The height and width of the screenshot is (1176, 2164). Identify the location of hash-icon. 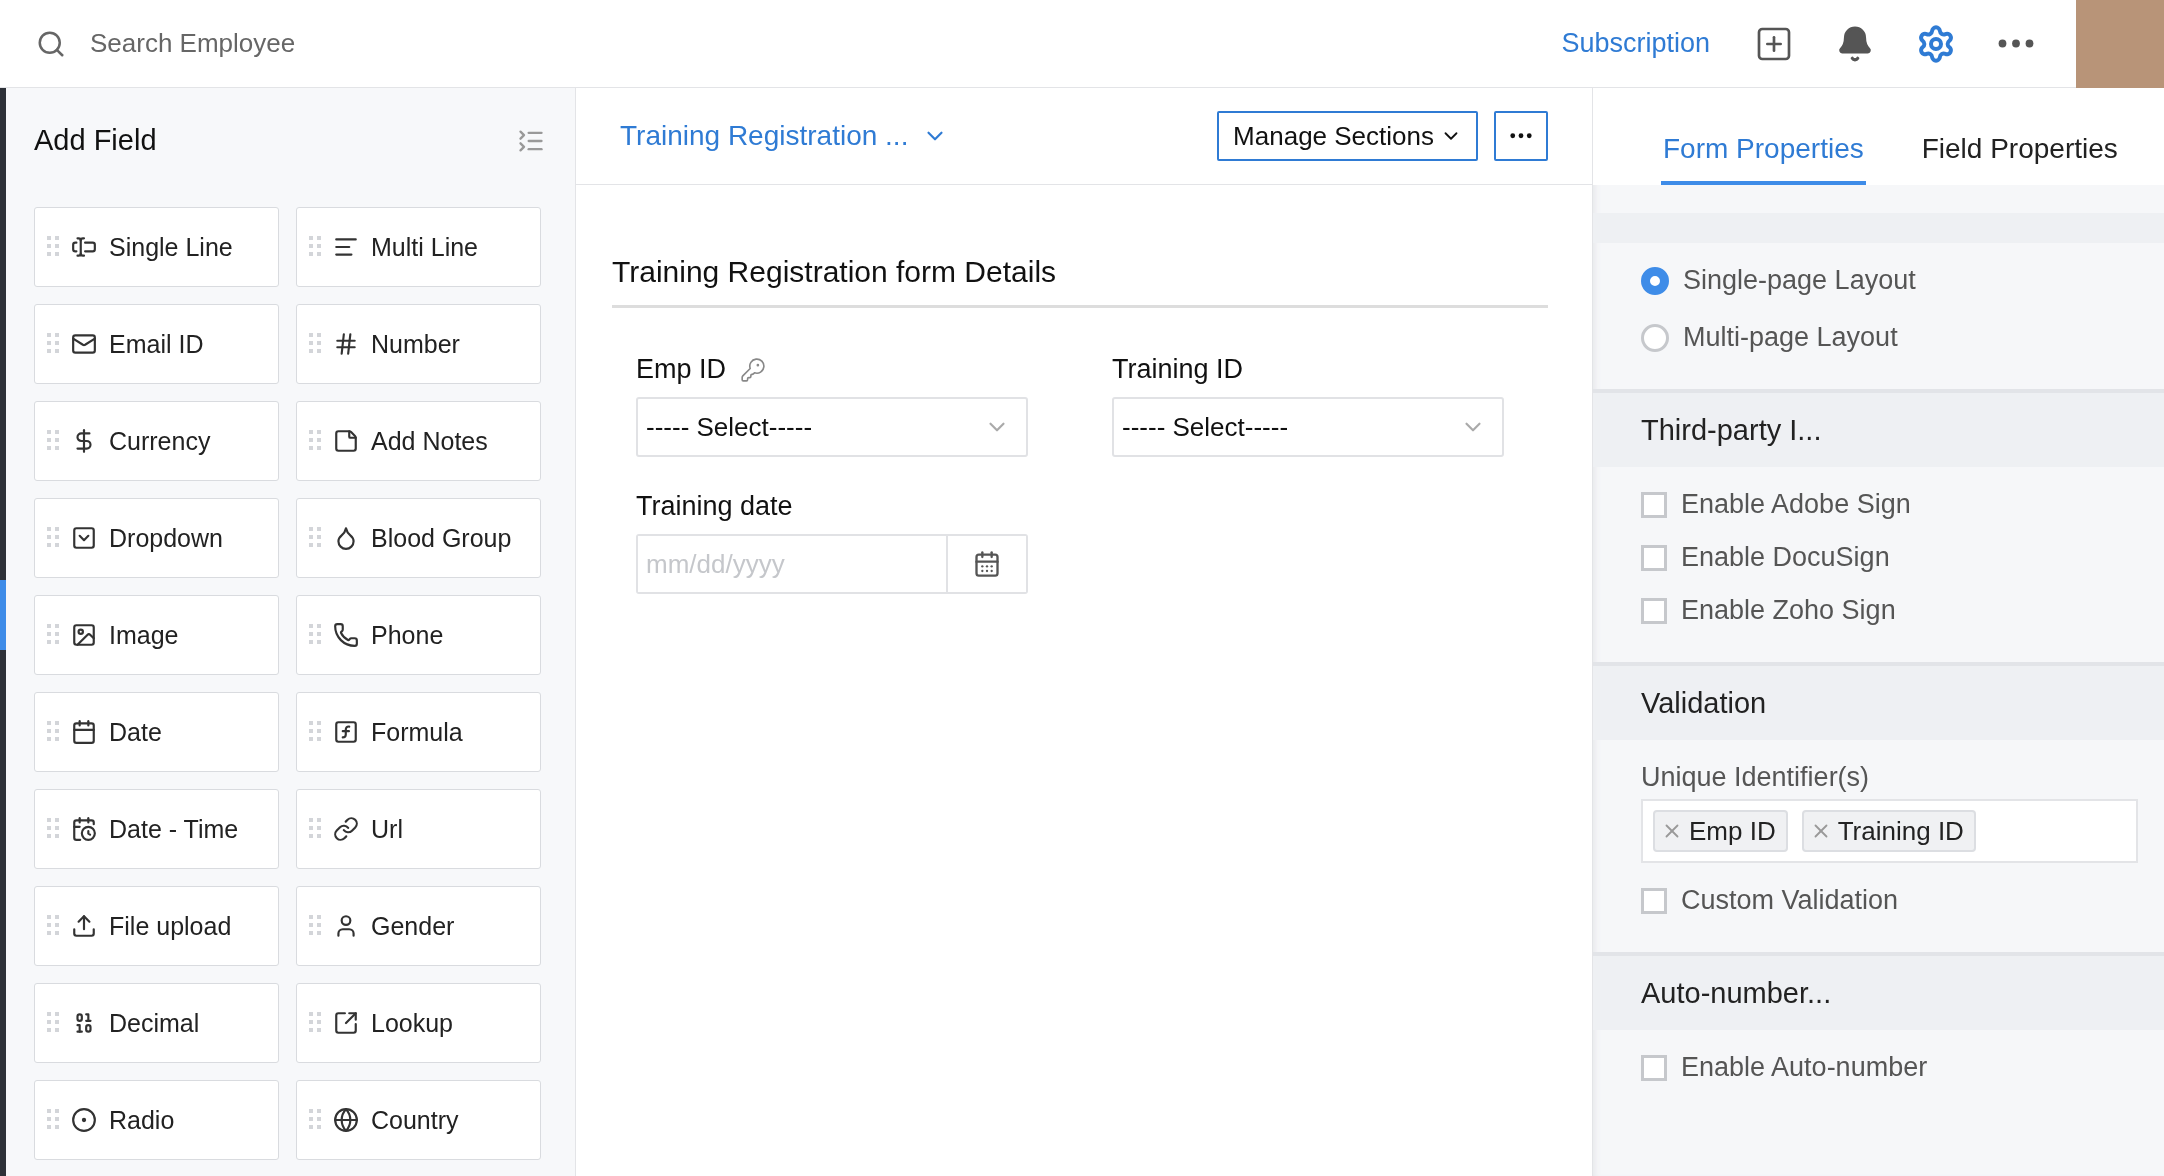
(346, 344).